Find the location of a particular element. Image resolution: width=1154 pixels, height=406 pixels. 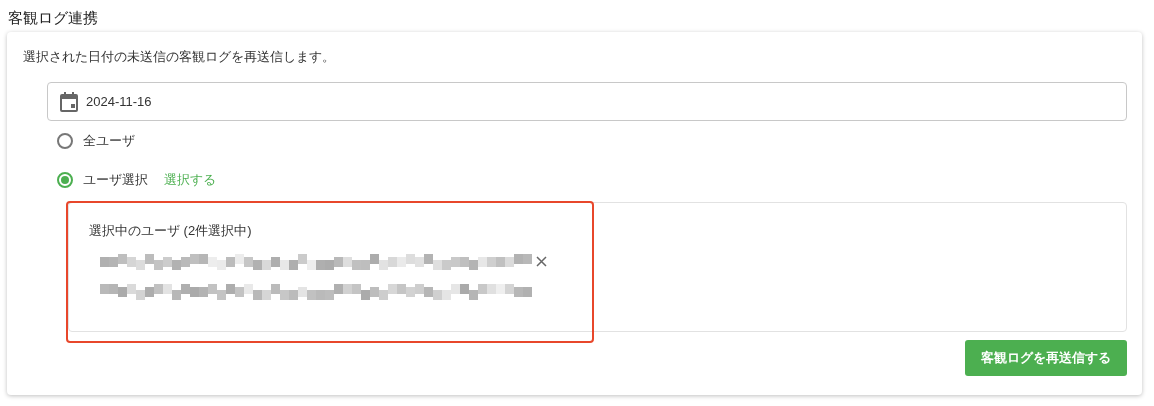

resend-button: 客観ログを再送信する is located at coordinates (1046, 358).